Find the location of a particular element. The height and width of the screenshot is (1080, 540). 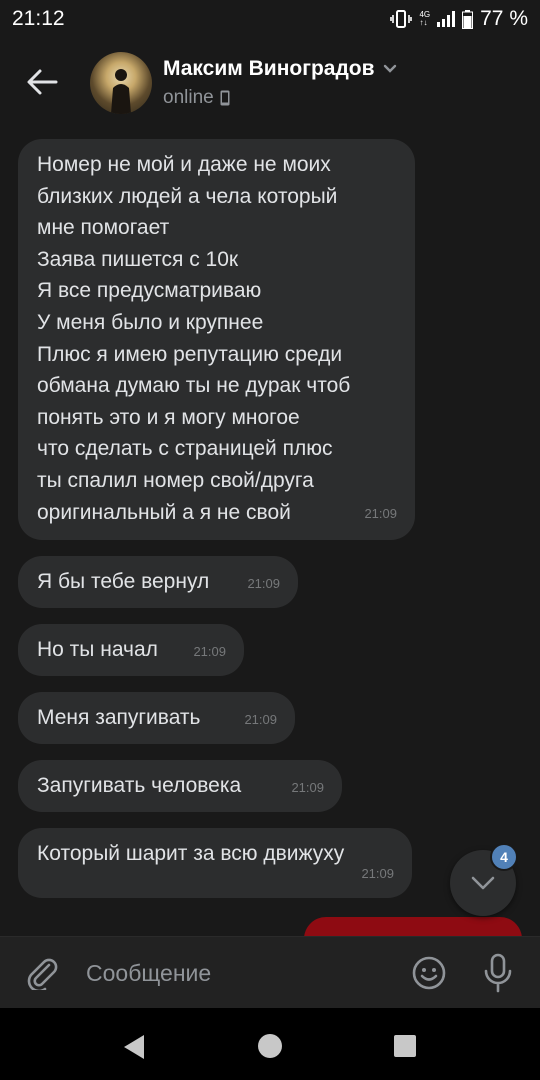

back-arrow-icon is located at coordinates (42, 82).